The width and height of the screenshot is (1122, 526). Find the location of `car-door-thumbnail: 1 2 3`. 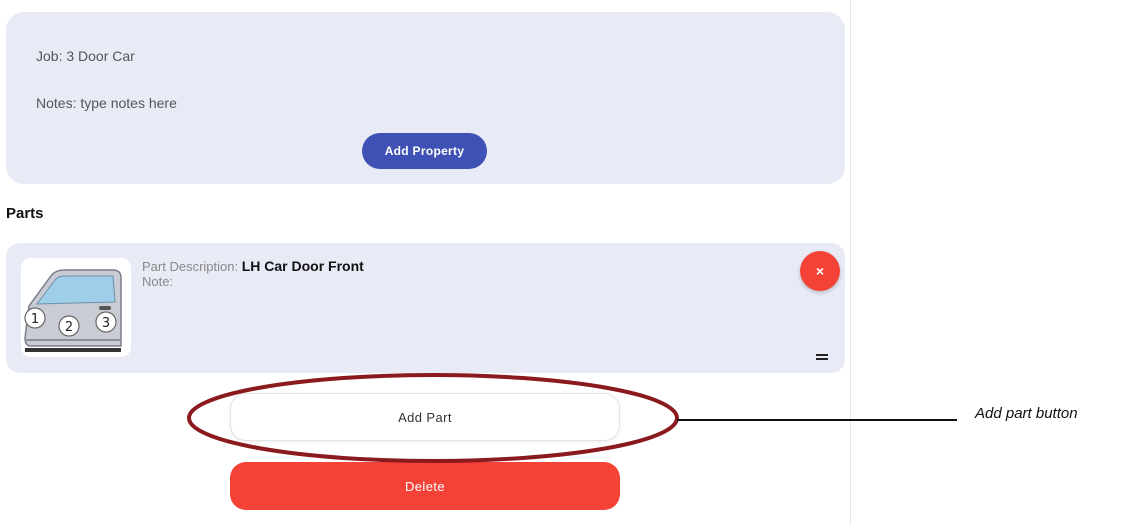

car-door-thumbnail: 1 2 3 is located at coordinates (76, 307).